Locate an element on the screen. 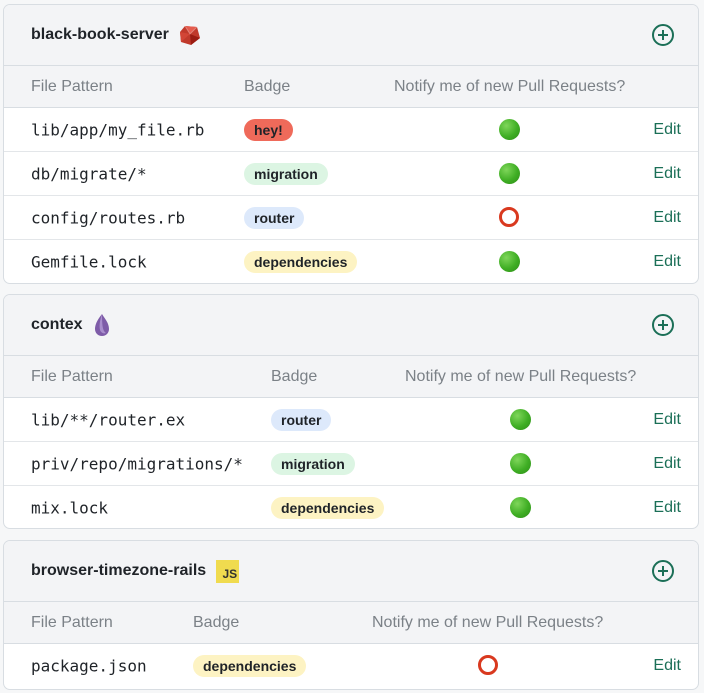 The width and height of the screenshot is (704, 693). file-pattern: lib/**/router.ex is located at coordinates (108, 419).